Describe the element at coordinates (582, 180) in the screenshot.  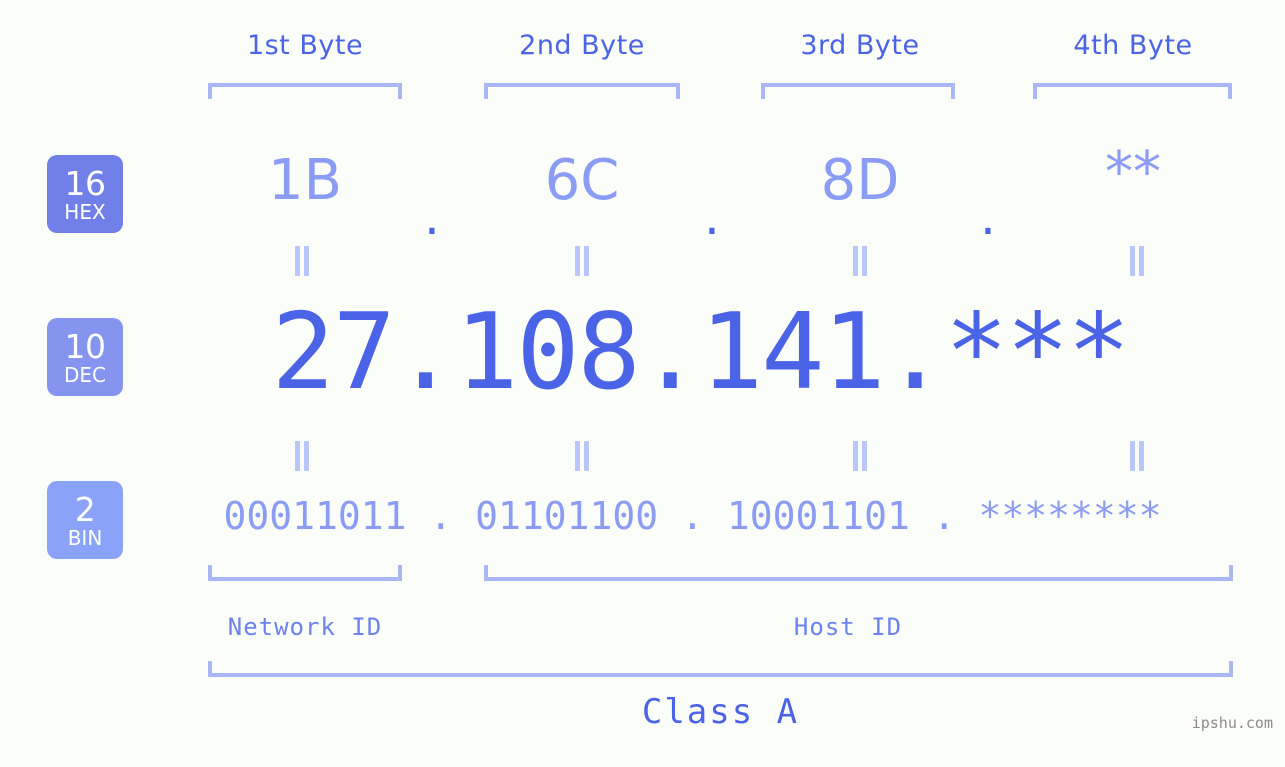
I see `hex-byte-2: 6C` at that location.